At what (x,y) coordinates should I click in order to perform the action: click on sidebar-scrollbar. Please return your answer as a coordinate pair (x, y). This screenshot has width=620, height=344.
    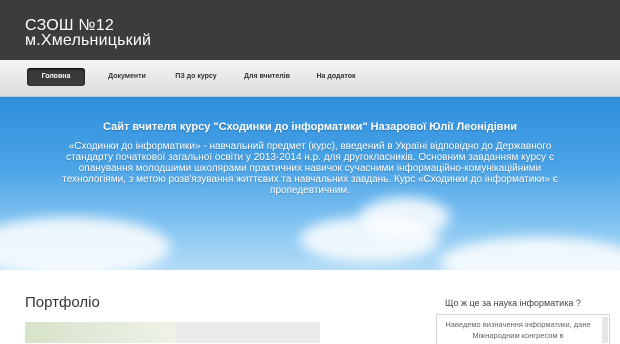
    Looking at the image, I should click on (605, 330).